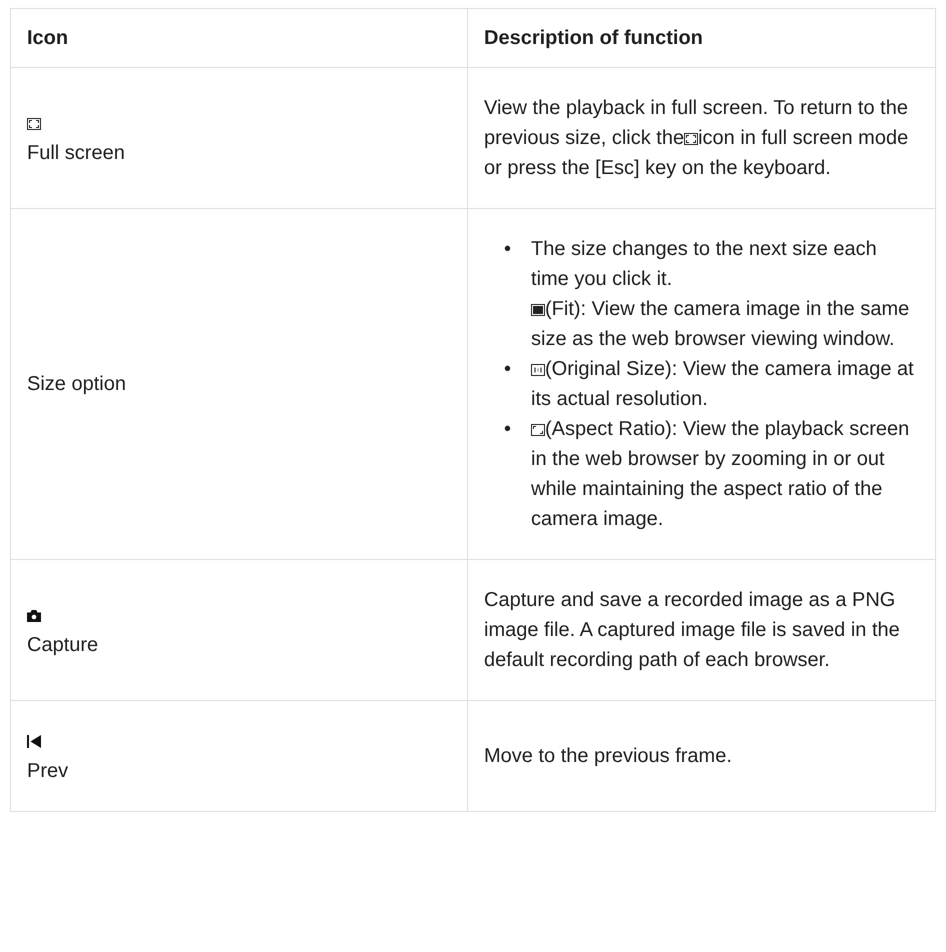  I want to click on filled-square-icon, so click(538, 310).